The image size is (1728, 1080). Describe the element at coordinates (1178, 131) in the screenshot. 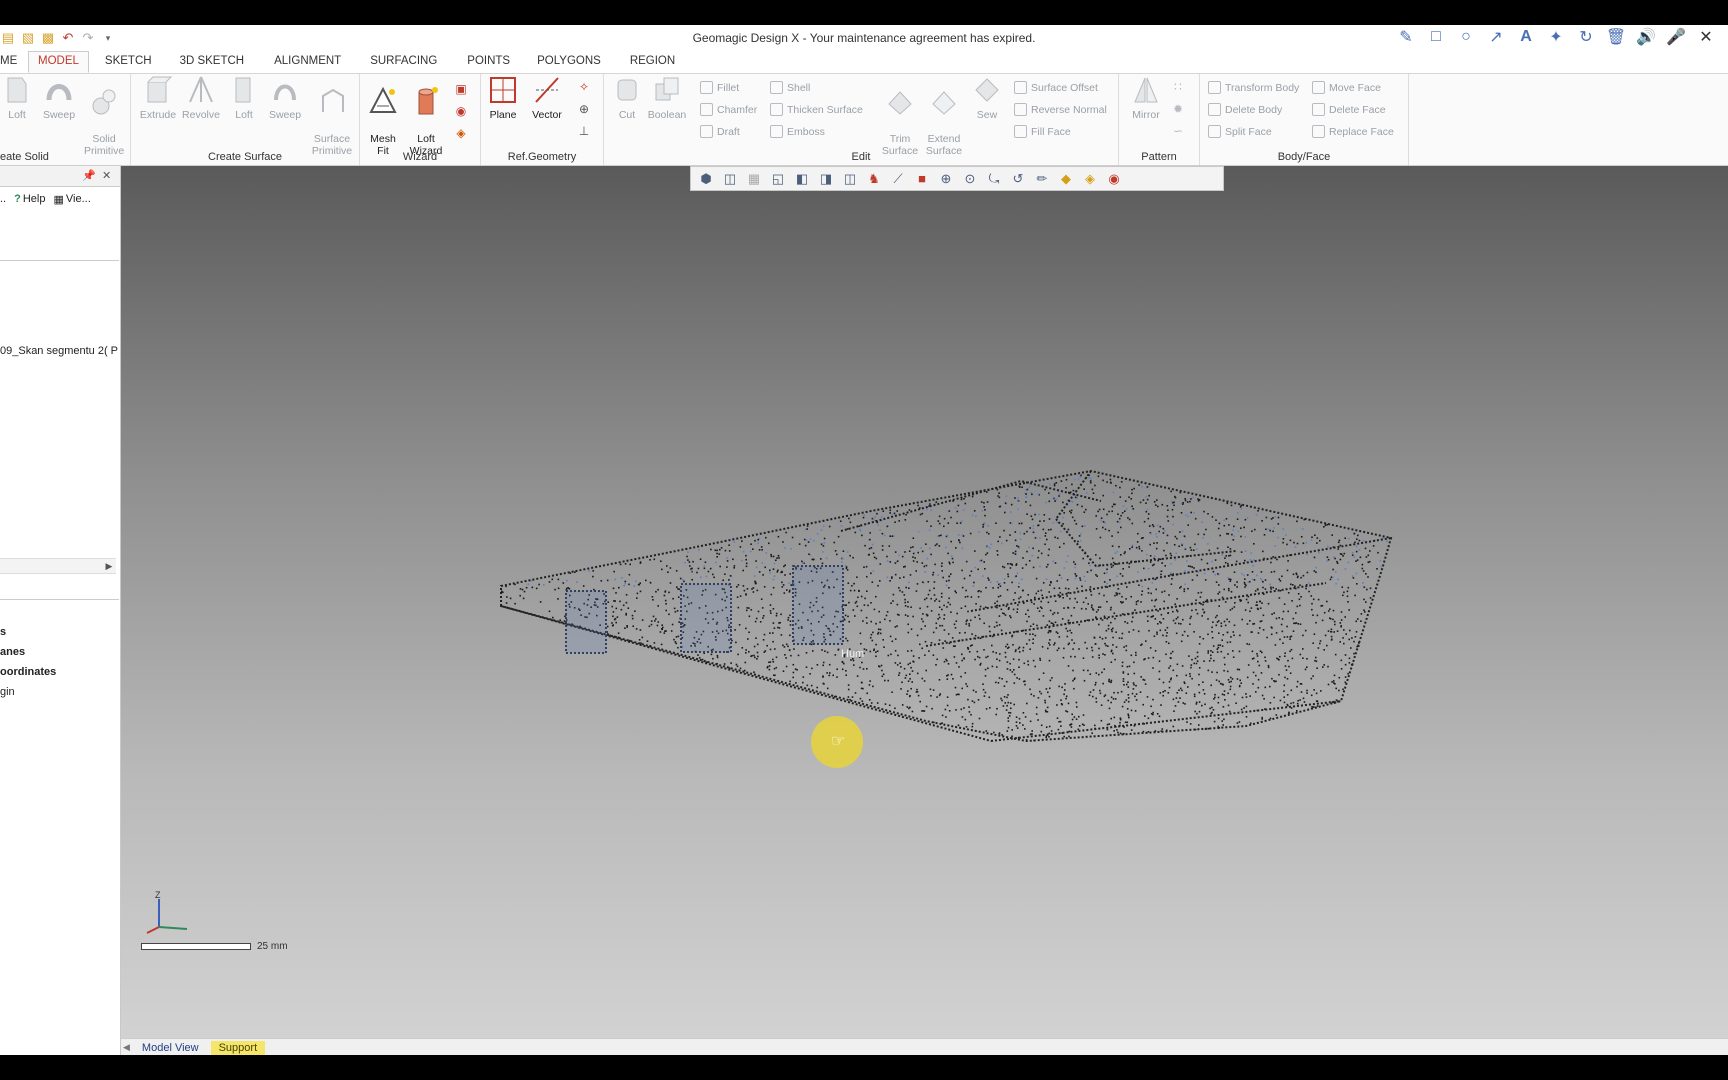

I see `curve-pattern-icon: ∽` at that location.